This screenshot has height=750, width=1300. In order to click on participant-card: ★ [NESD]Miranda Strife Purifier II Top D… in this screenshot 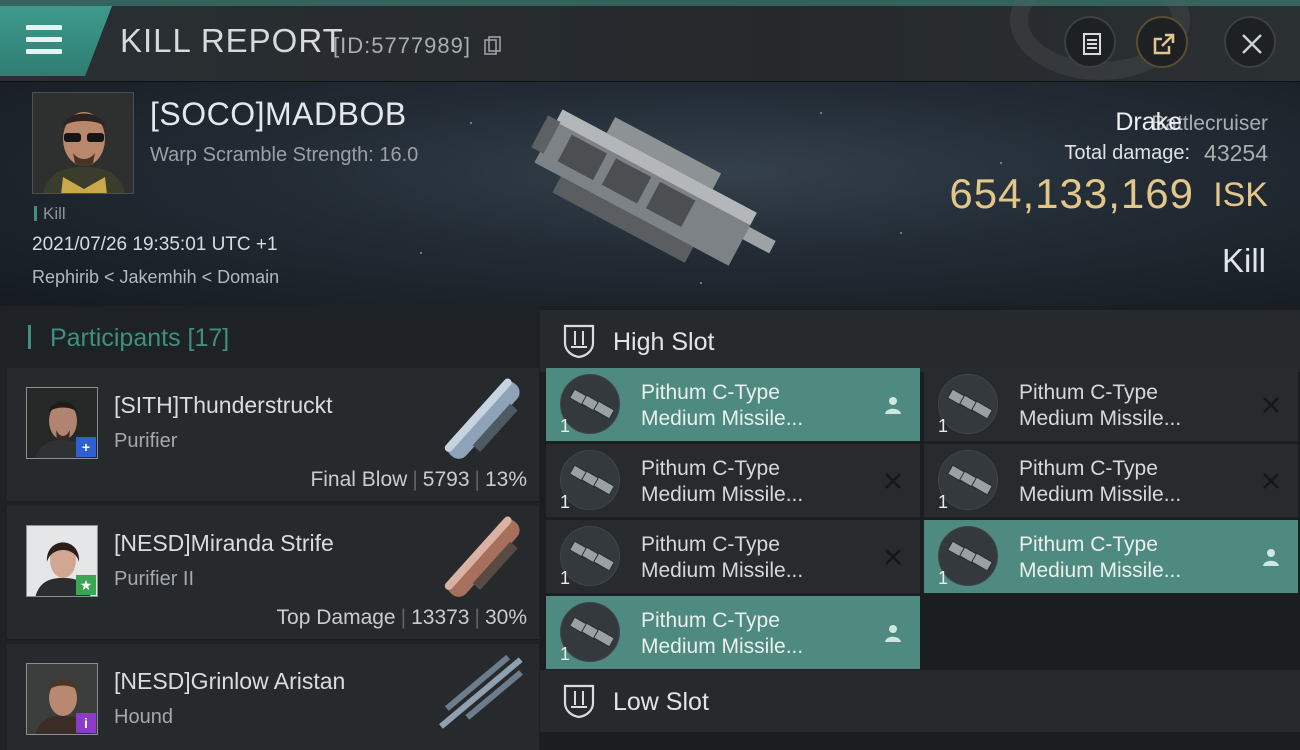, I will do `click(273, 573)`.